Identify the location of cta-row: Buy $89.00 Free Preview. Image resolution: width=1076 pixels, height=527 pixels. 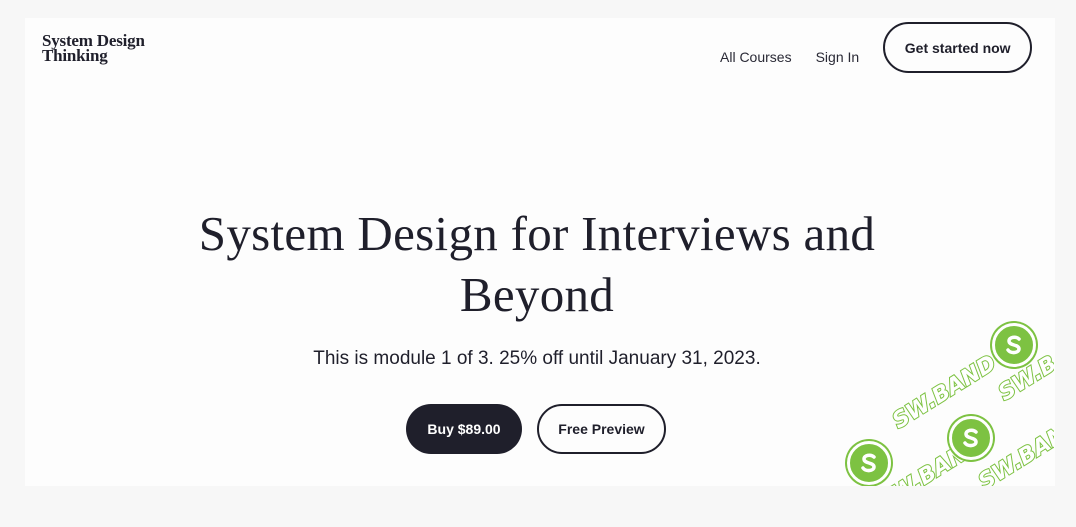
(536, 429).